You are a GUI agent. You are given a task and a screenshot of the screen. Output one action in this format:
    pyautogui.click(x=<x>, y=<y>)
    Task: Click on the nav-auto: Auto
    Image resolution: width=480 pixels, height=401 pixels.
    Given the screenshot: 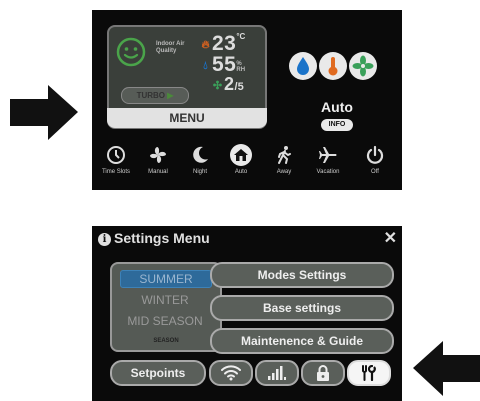 What is the action you would take?
    pyautogui.click(x=241, y=159)
    